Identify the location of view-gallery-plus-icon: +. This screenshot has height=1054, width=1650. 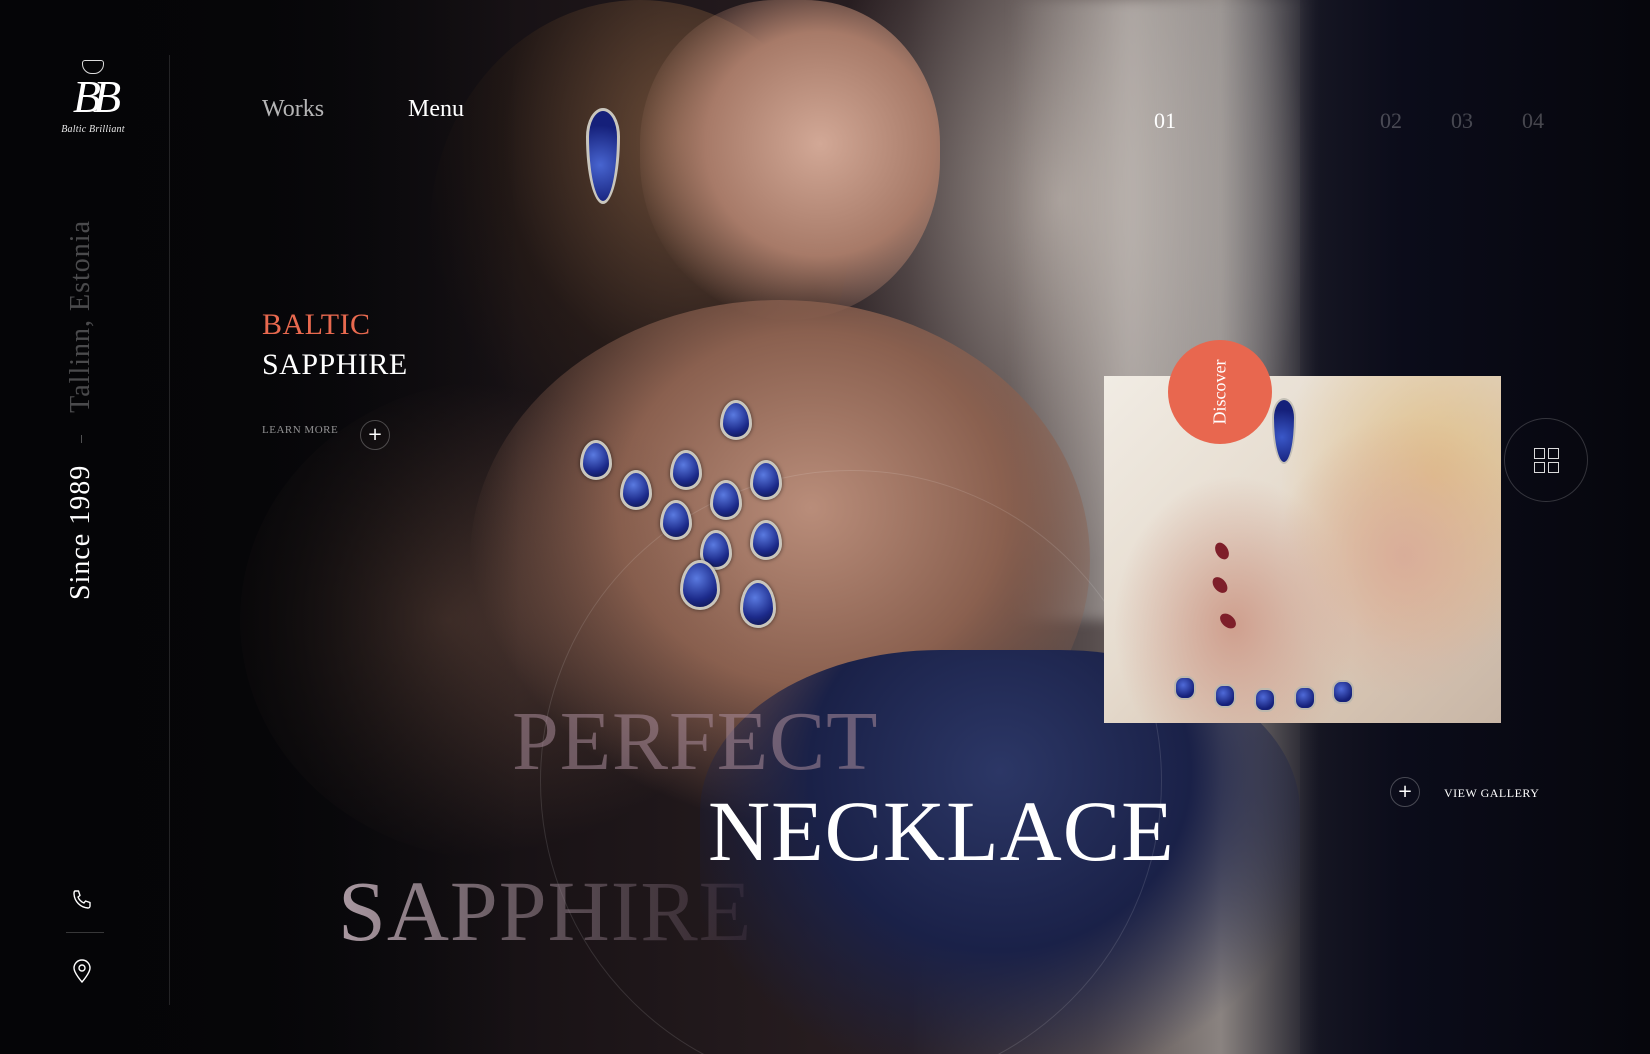
(1405, 792).